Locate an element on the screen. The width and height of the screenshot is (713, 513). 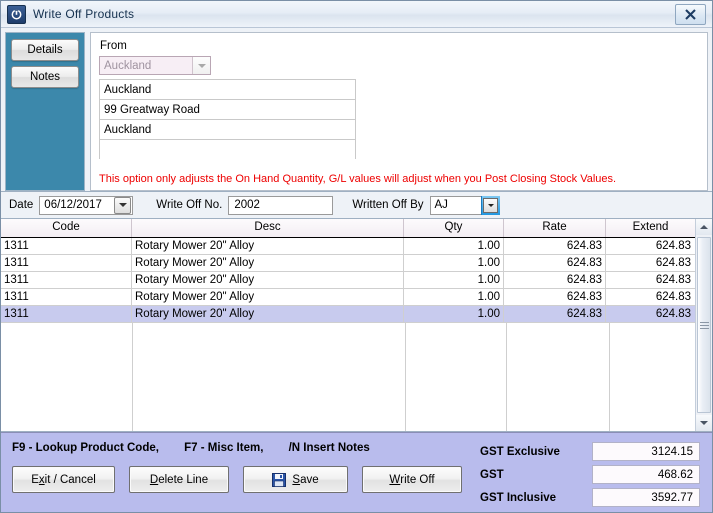
column-header-qty: Qty is located at coordinates (454, 228).